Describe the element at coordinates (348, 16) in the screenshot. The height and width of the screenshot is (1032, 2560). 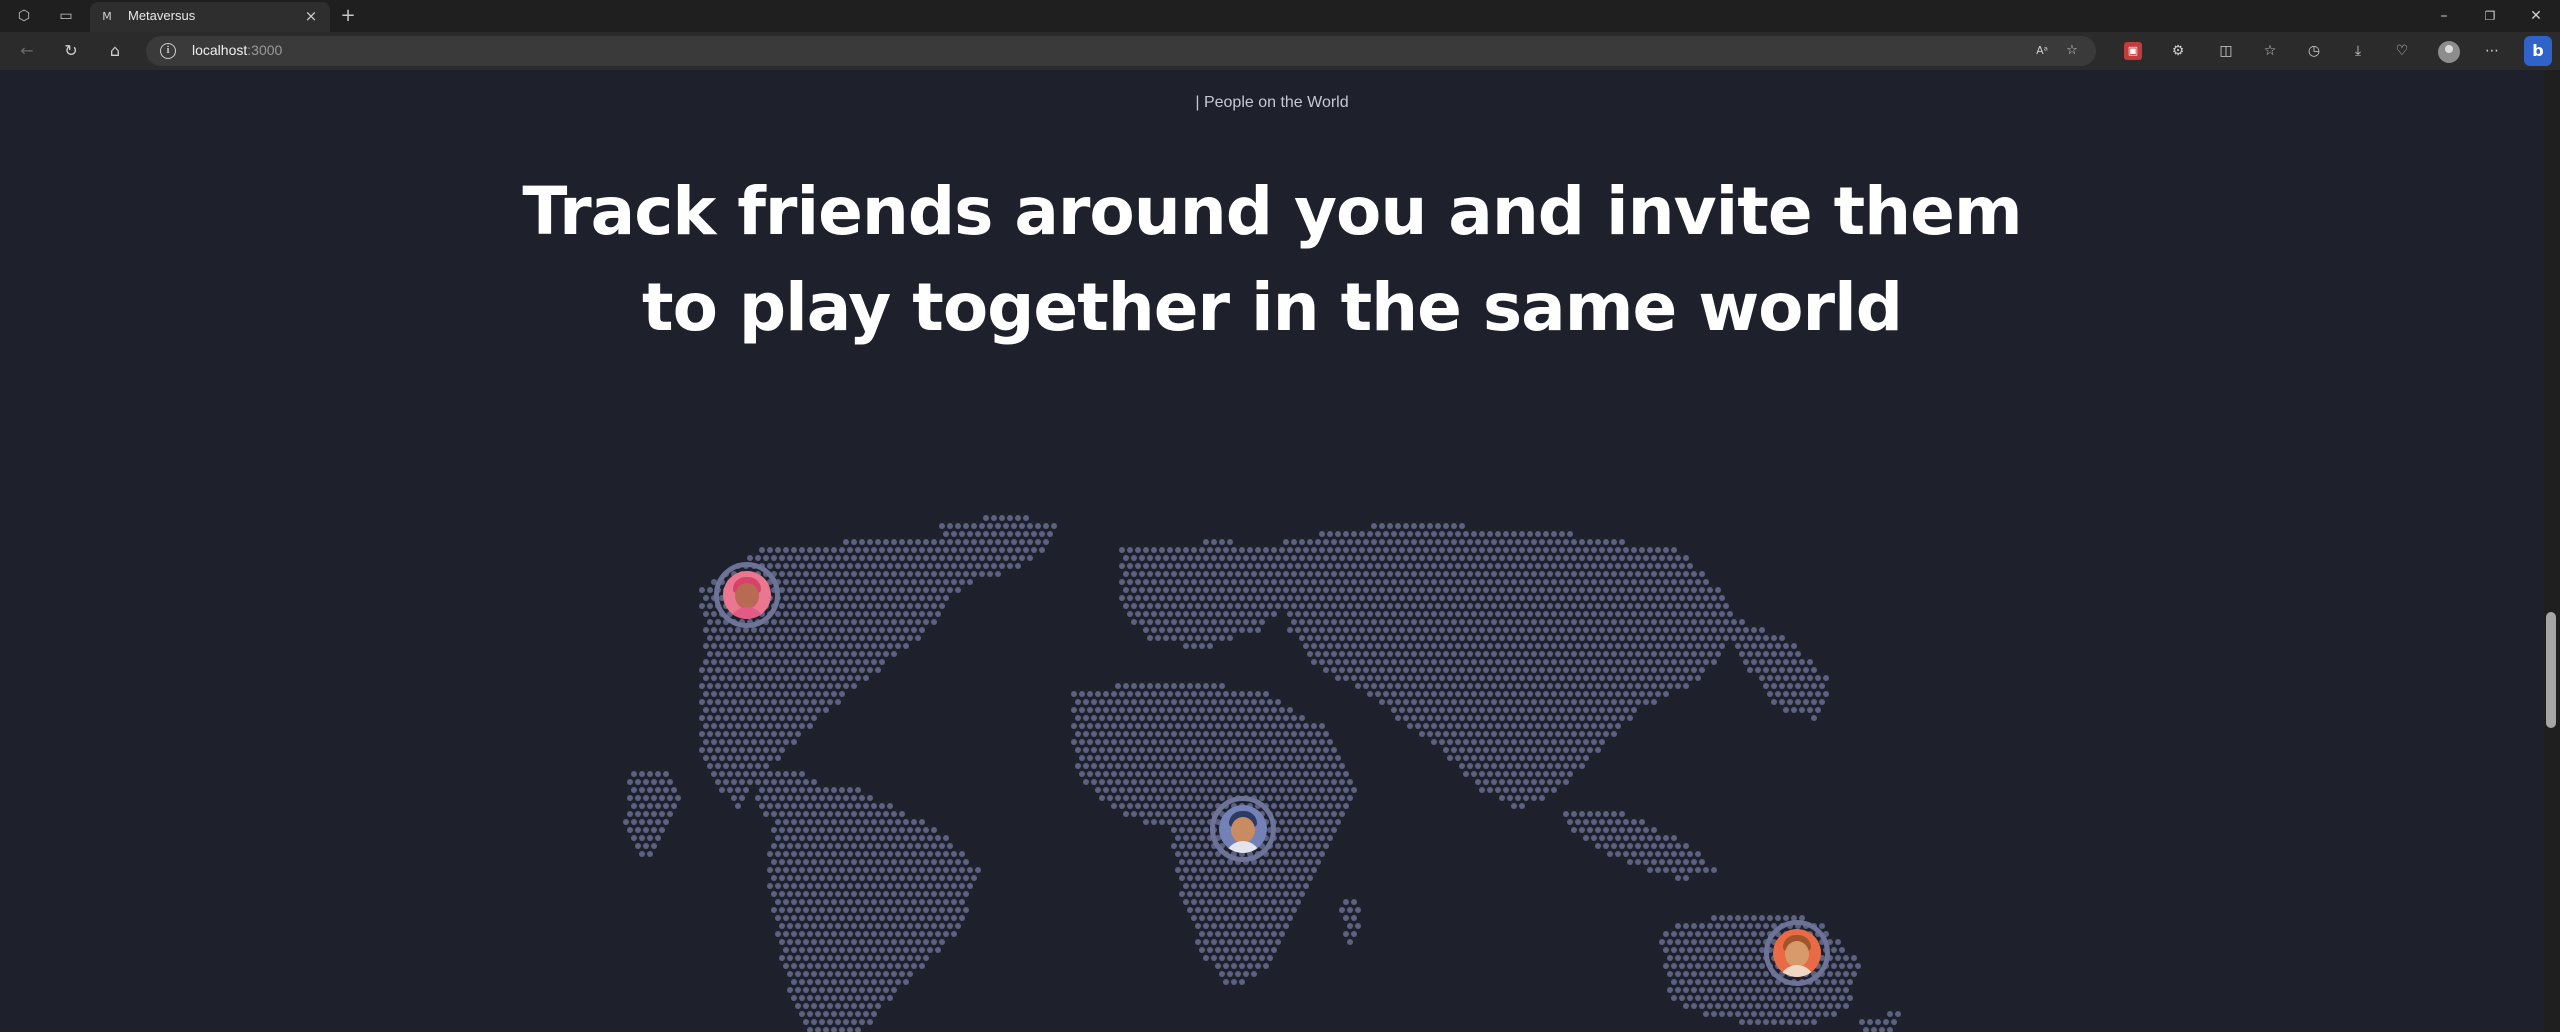
I see `new-tab-icon: +` at that location.